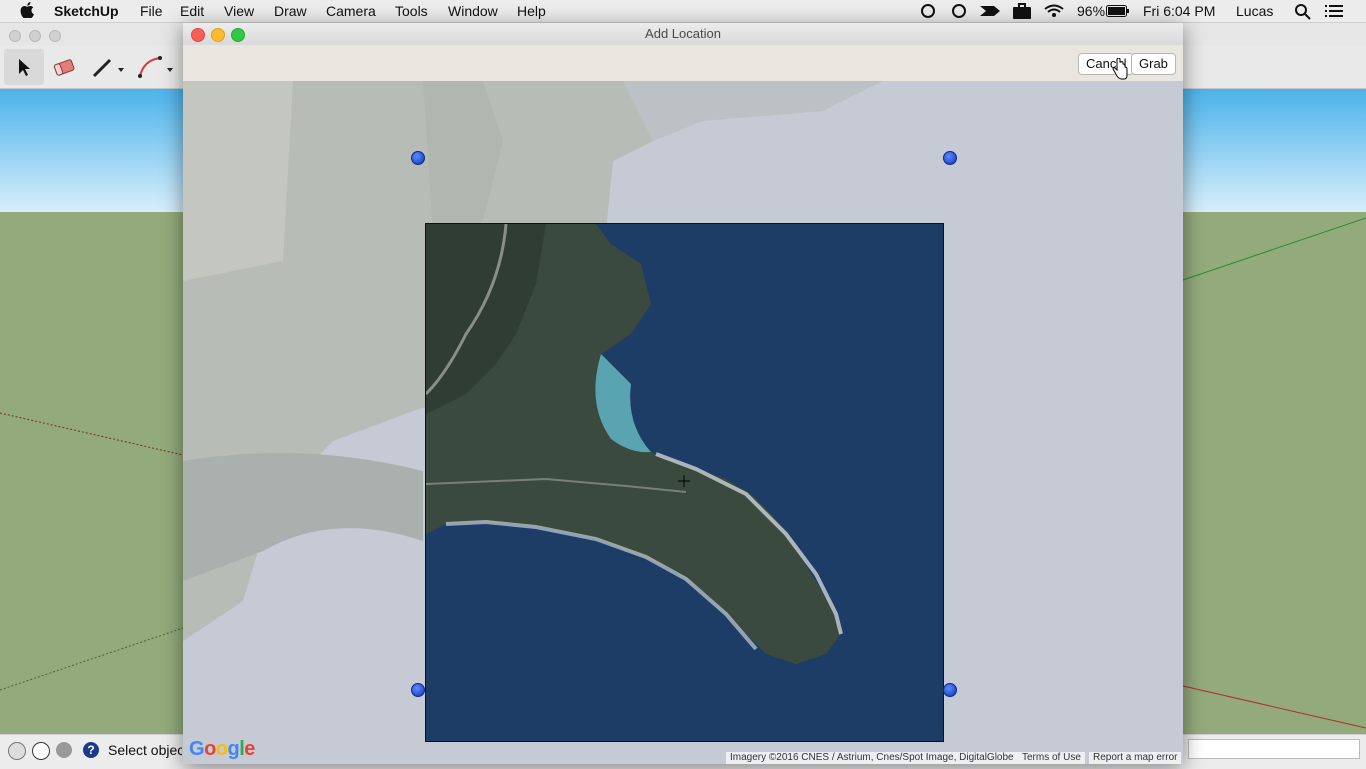 This screenshot has width=1366, height=769. I want to click on grab-button: Grab, so click(1153, 64).